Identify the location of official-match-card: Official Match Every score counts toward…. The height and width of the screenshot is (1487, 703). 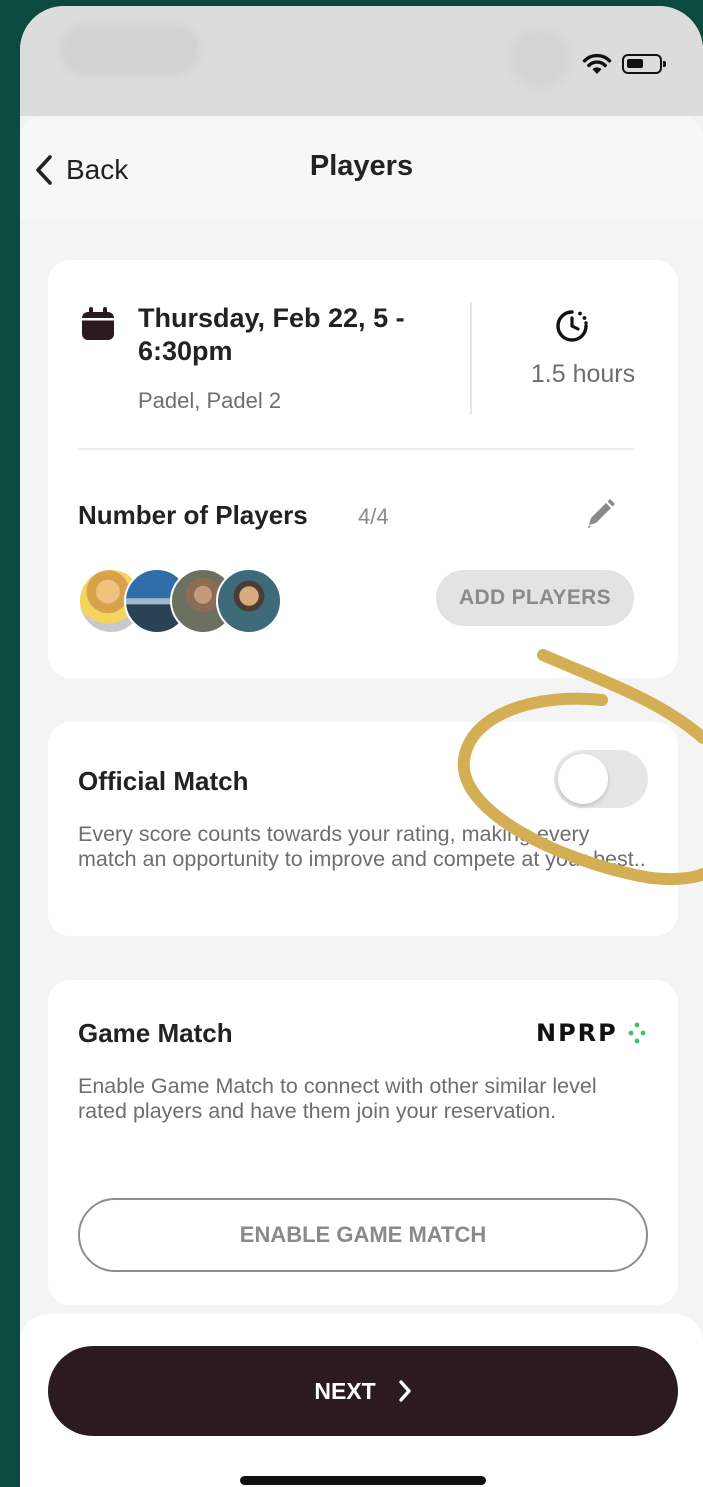
(363, 829).